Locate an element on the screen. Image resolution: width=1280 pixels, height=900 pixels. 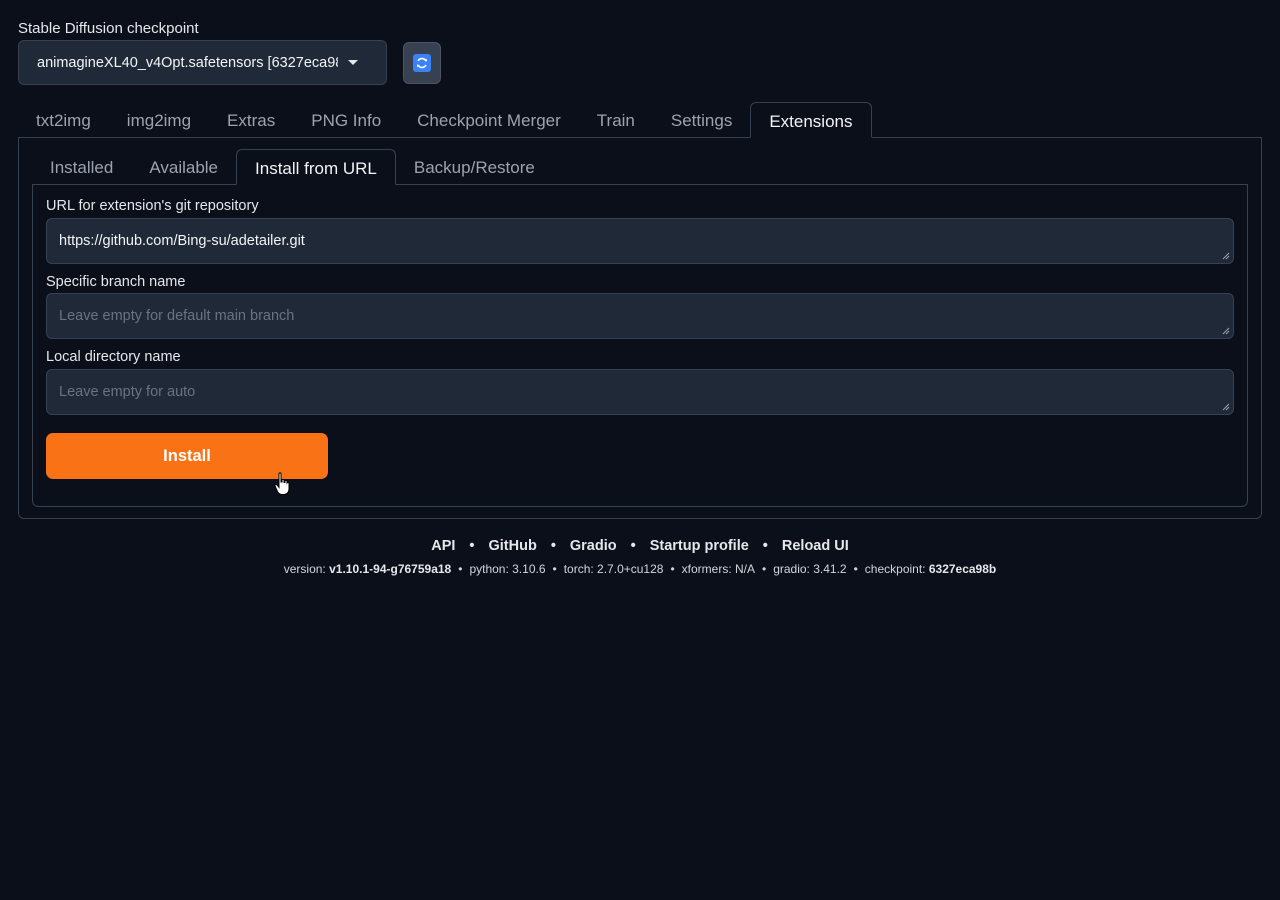
footer-link-api: API is located at coordinates (443, 546).